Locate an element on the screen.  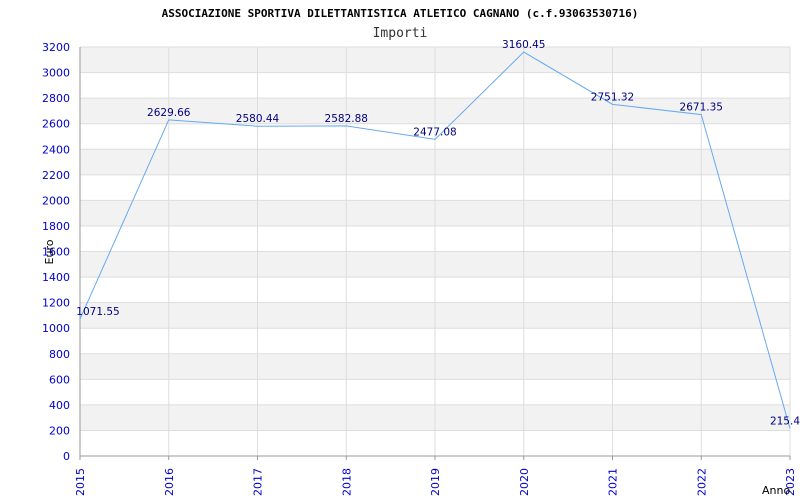
x-tick-label: 2017 is located at coordinates (258, 482).